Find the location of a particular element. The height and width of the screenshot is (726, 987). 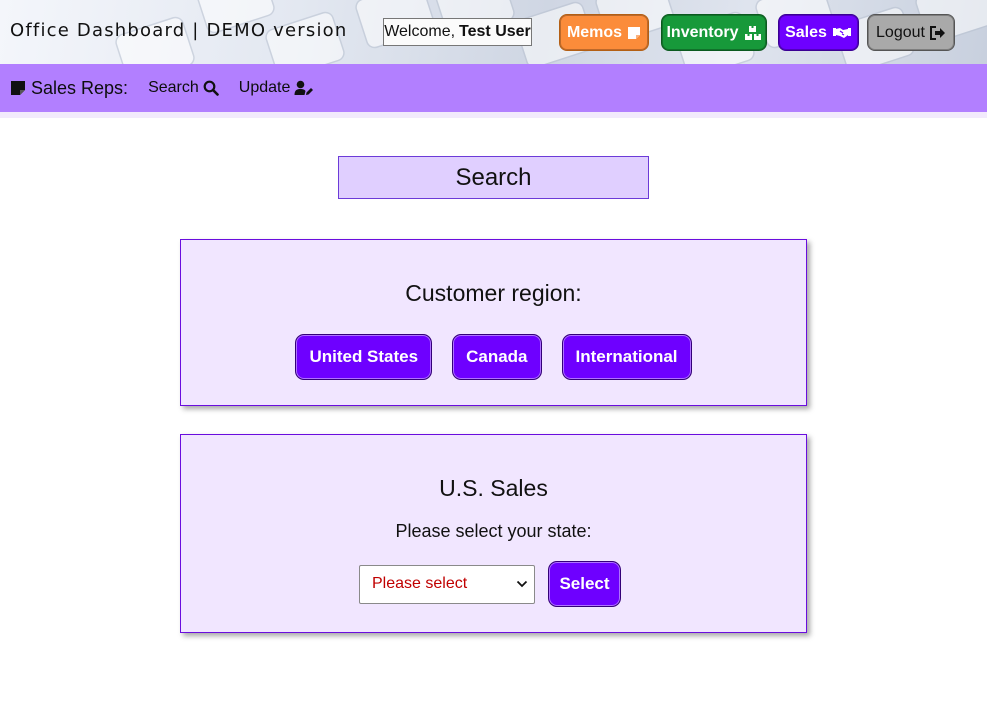

state-select: Please select is located at coordinates (447, 584).